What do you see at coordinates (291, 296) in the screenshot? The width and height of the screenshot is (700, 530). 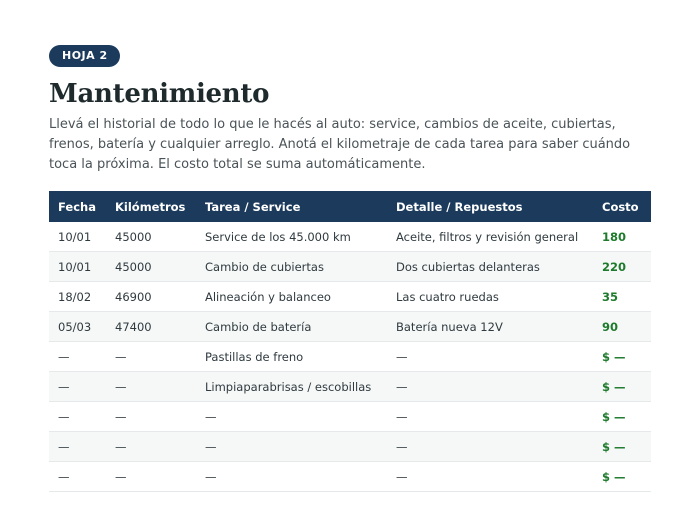 I see `cell-tarea: Alineación y balanceo` at bounding box center [291, 296].